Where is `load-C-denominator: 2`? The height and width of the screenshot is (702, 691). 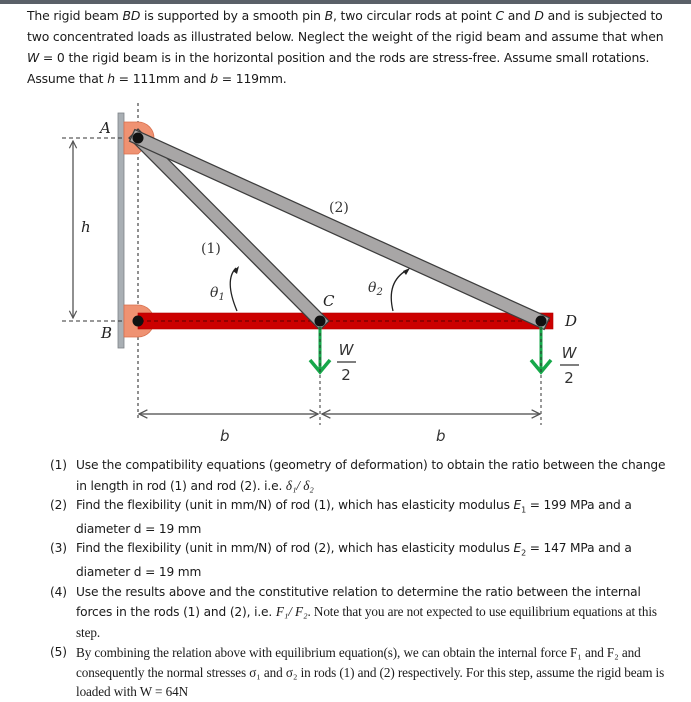 load-C-denominator: 2 is located at coordinates (346, 375).